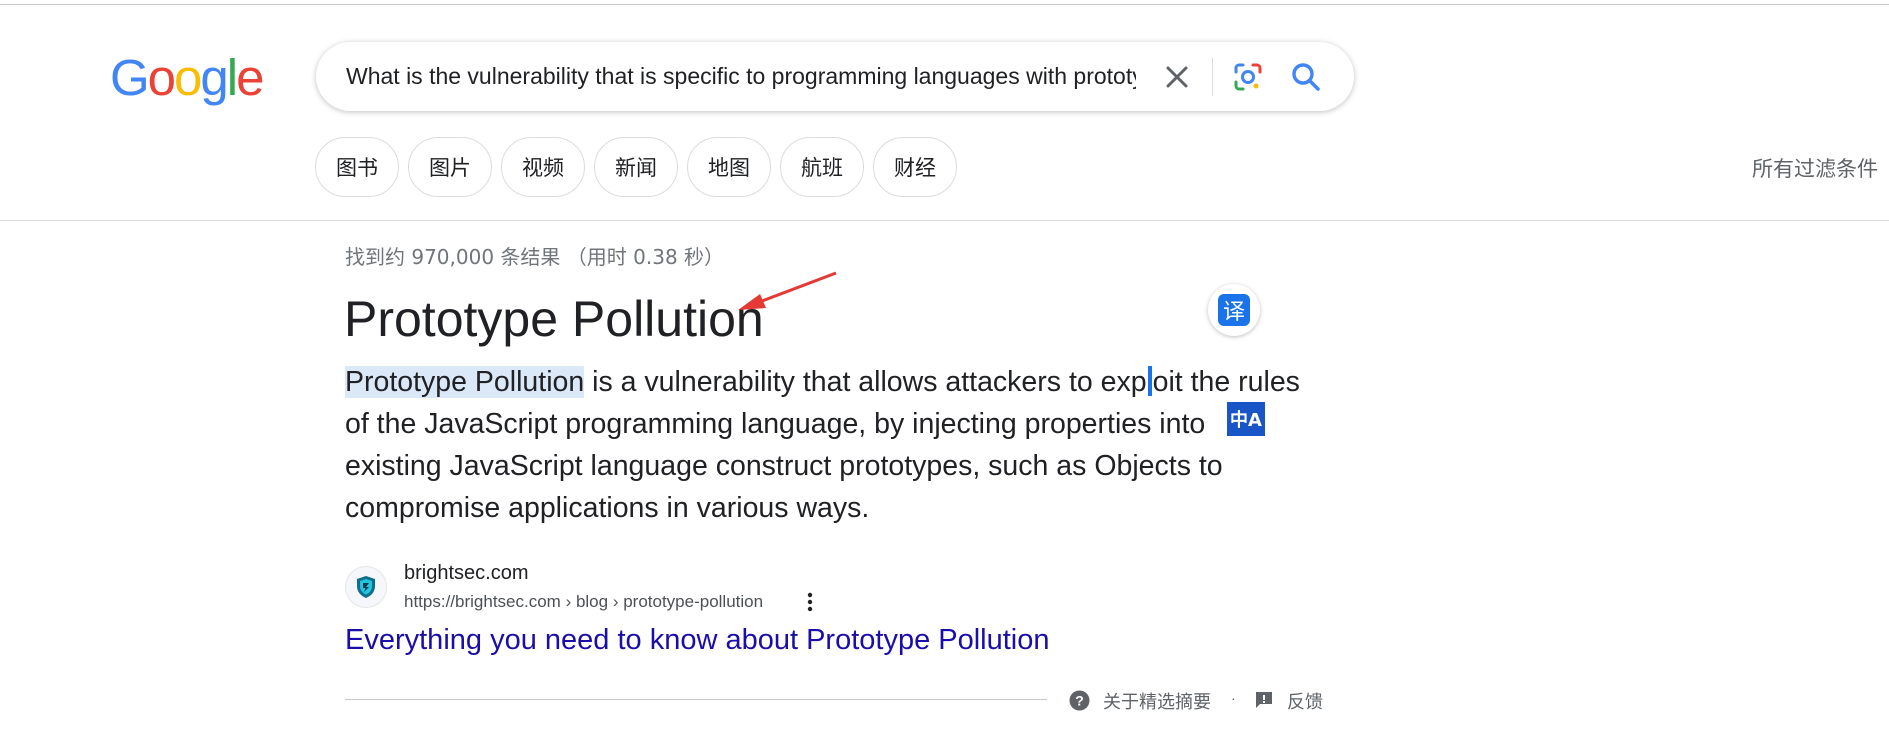  What do you see at coordinates (1246, 419) in the screenshot?
I see `floating-translate-button: 中A` at bounding box center [1246, 419].